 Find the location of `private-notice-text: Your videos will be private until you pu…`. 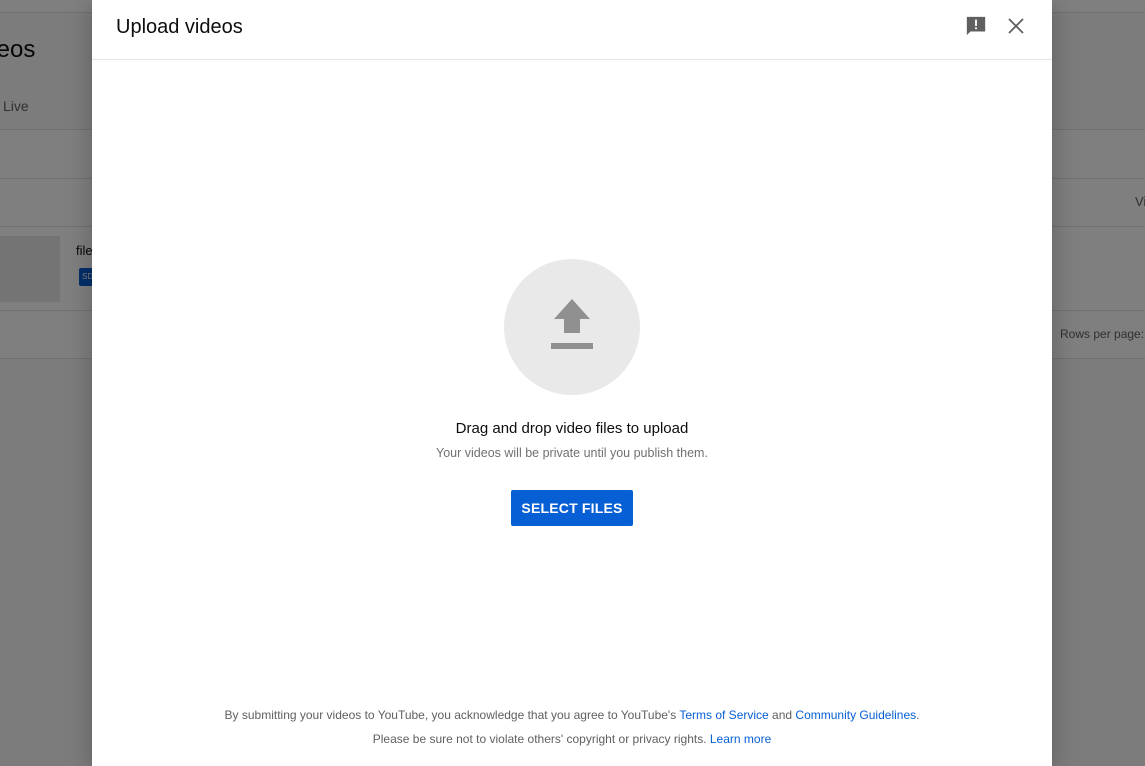

private-notice-text: Your videos will be private until you pu… is located at coordinates (572, 453).